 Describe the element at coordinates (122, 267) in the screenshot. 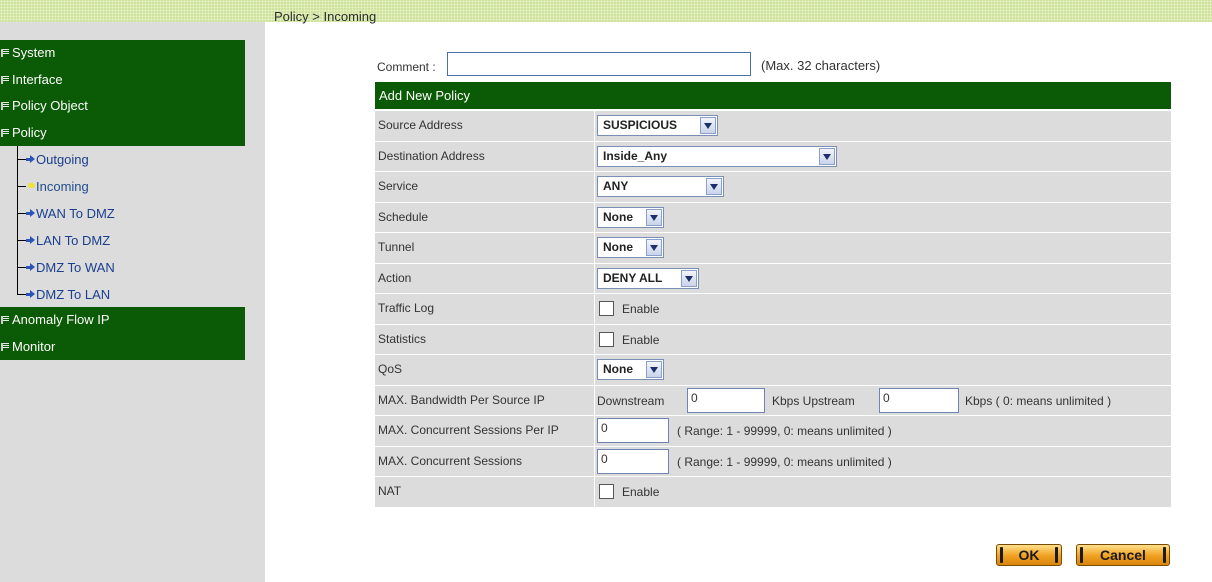

I see `sidebar-item-dmz-to-wan: DMZ To WAN` at that location.